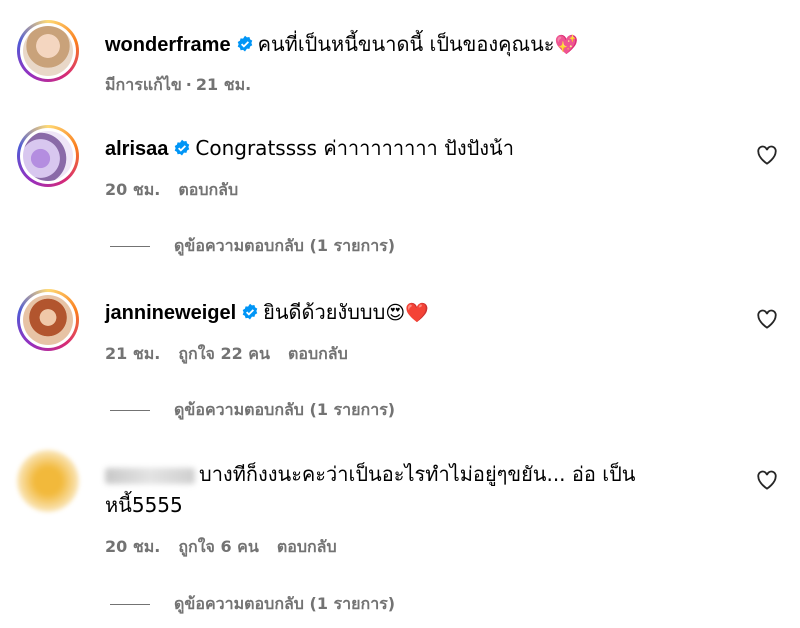 The height and width of the screenshot is (628, 800). What do you see at coordinates (144, 505) in the screenshot?
I see `comment-text-continued: หนี้5555` at bounding box center [144, 505].